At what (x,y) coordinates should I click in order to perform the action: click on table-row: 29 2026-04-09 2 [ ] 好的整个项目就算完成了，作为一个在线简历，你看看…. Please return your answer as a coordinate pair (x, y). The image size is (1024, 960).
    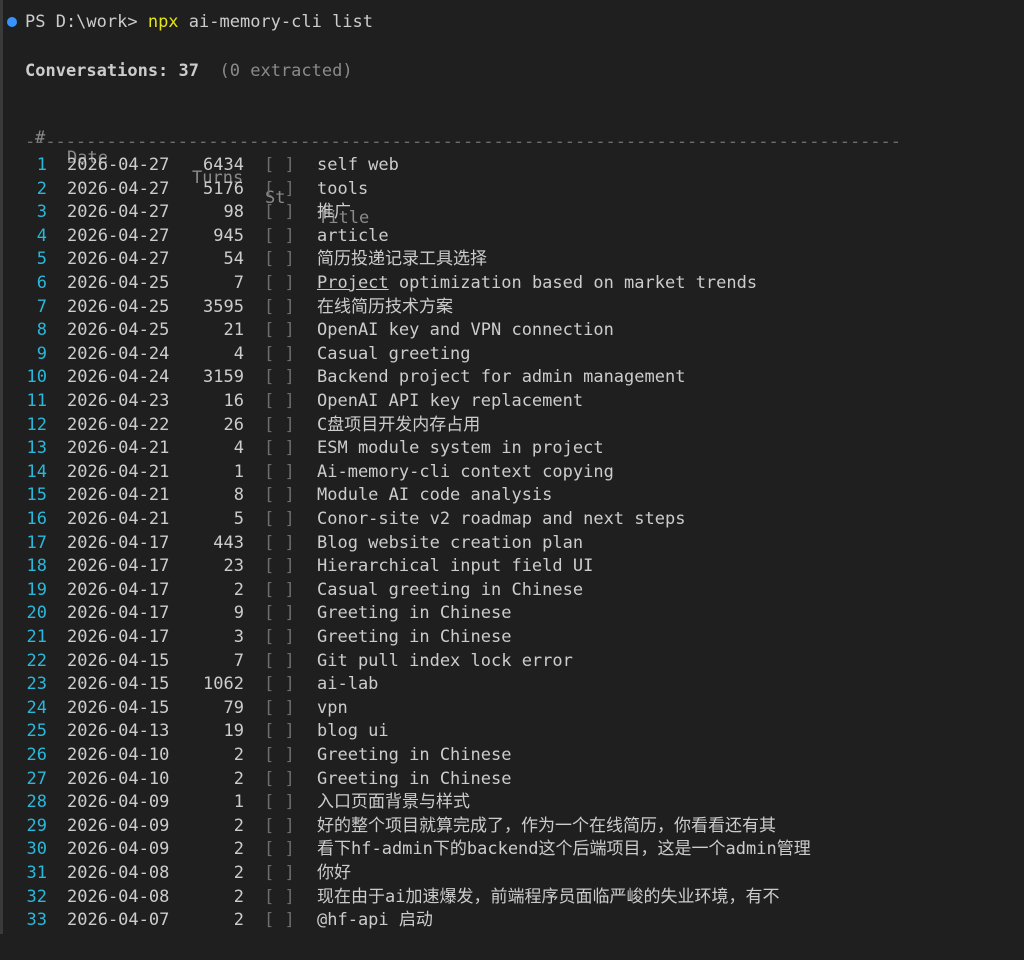
    Looking at the image, I should click on (512, 827).